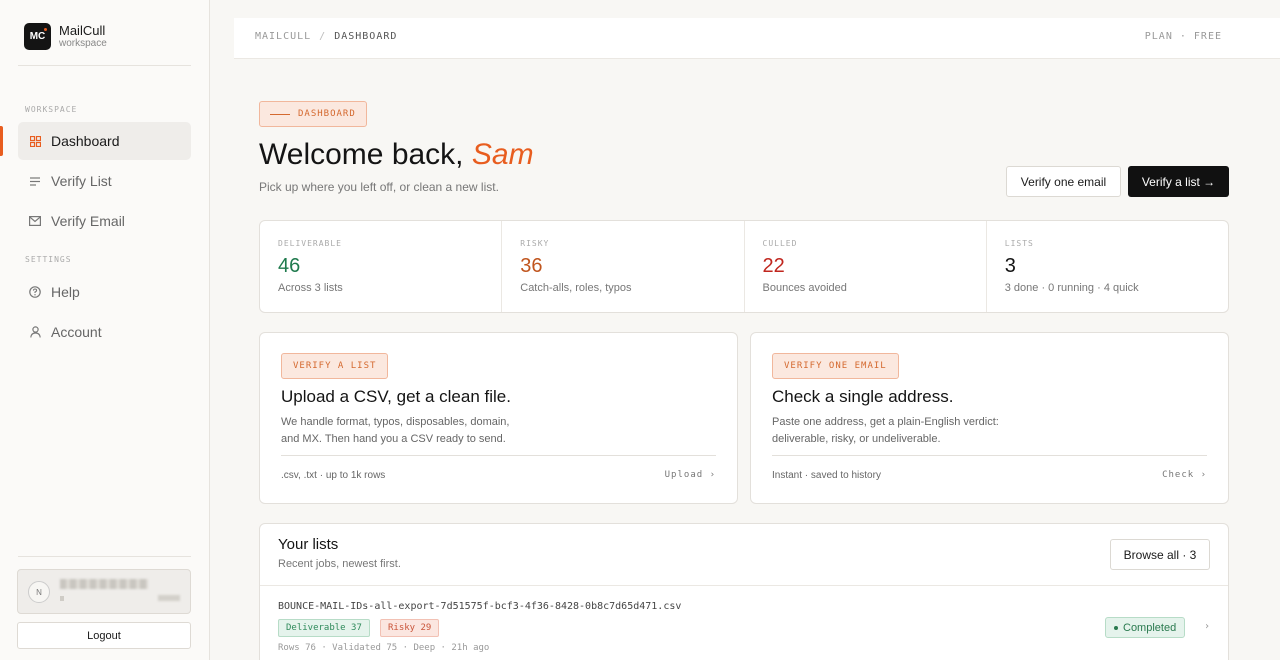 The width and height of the screenshot is (1280, 660). What do you see at coordinates (35, 141) in the screenshot?
I see `grid-icon` at bounding box center [35, 141].